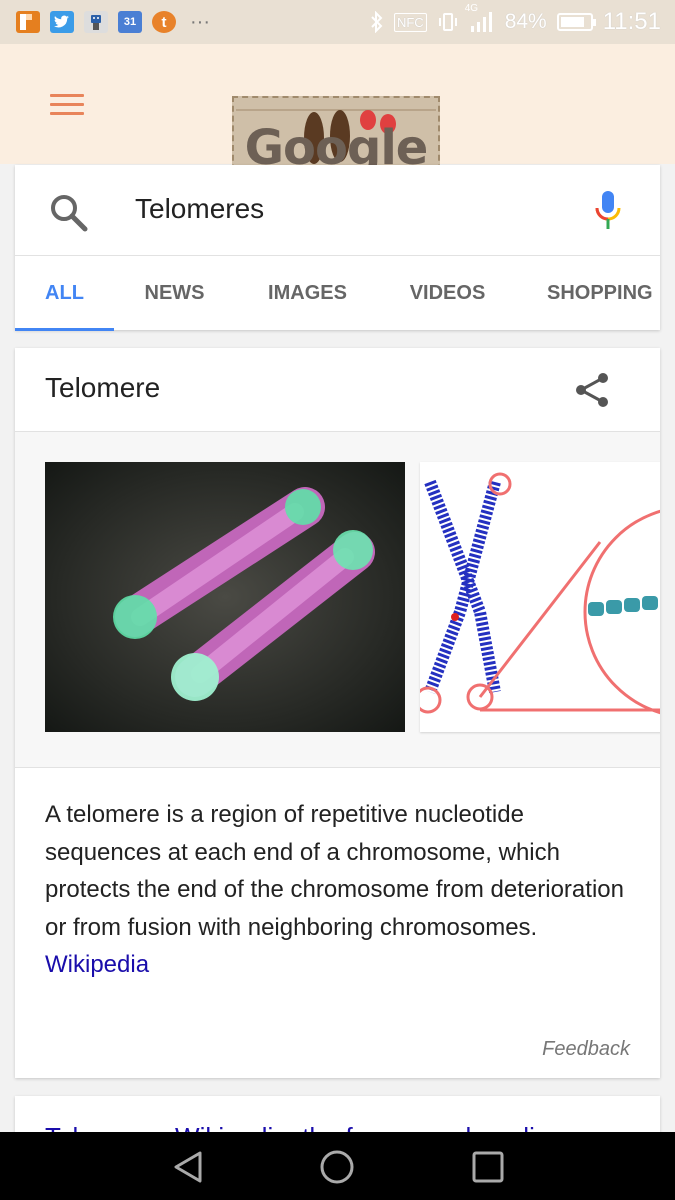 The height and width of the screenshot is (1200, 675). Describe the element at coordinates (608, 210) in the screenshot. I see `microphone-icon` at that location.